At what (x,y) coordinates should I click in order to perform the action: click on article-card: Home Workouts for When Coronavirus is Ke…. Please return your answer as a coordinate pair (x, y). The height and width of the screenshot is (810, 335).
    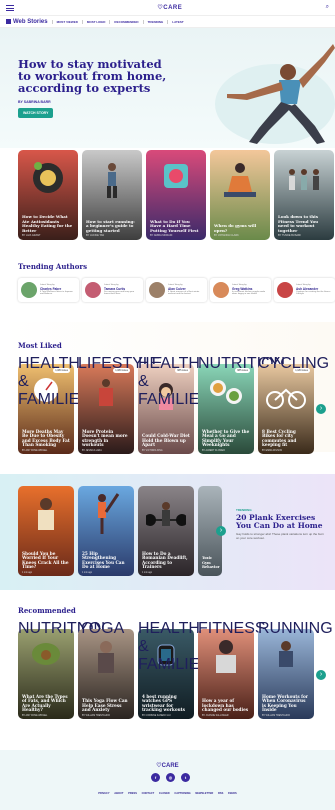
    Looking at the image, I should click on (286, 674).